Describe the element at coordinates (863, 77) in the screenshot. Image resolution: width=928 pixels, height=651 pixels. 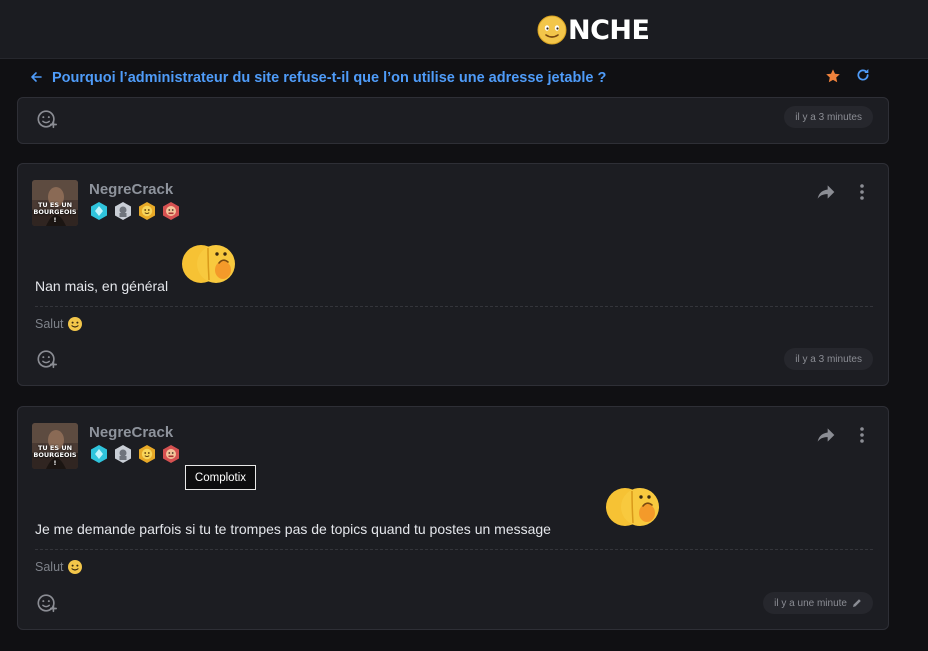
I see `refresh-icon` at that location.